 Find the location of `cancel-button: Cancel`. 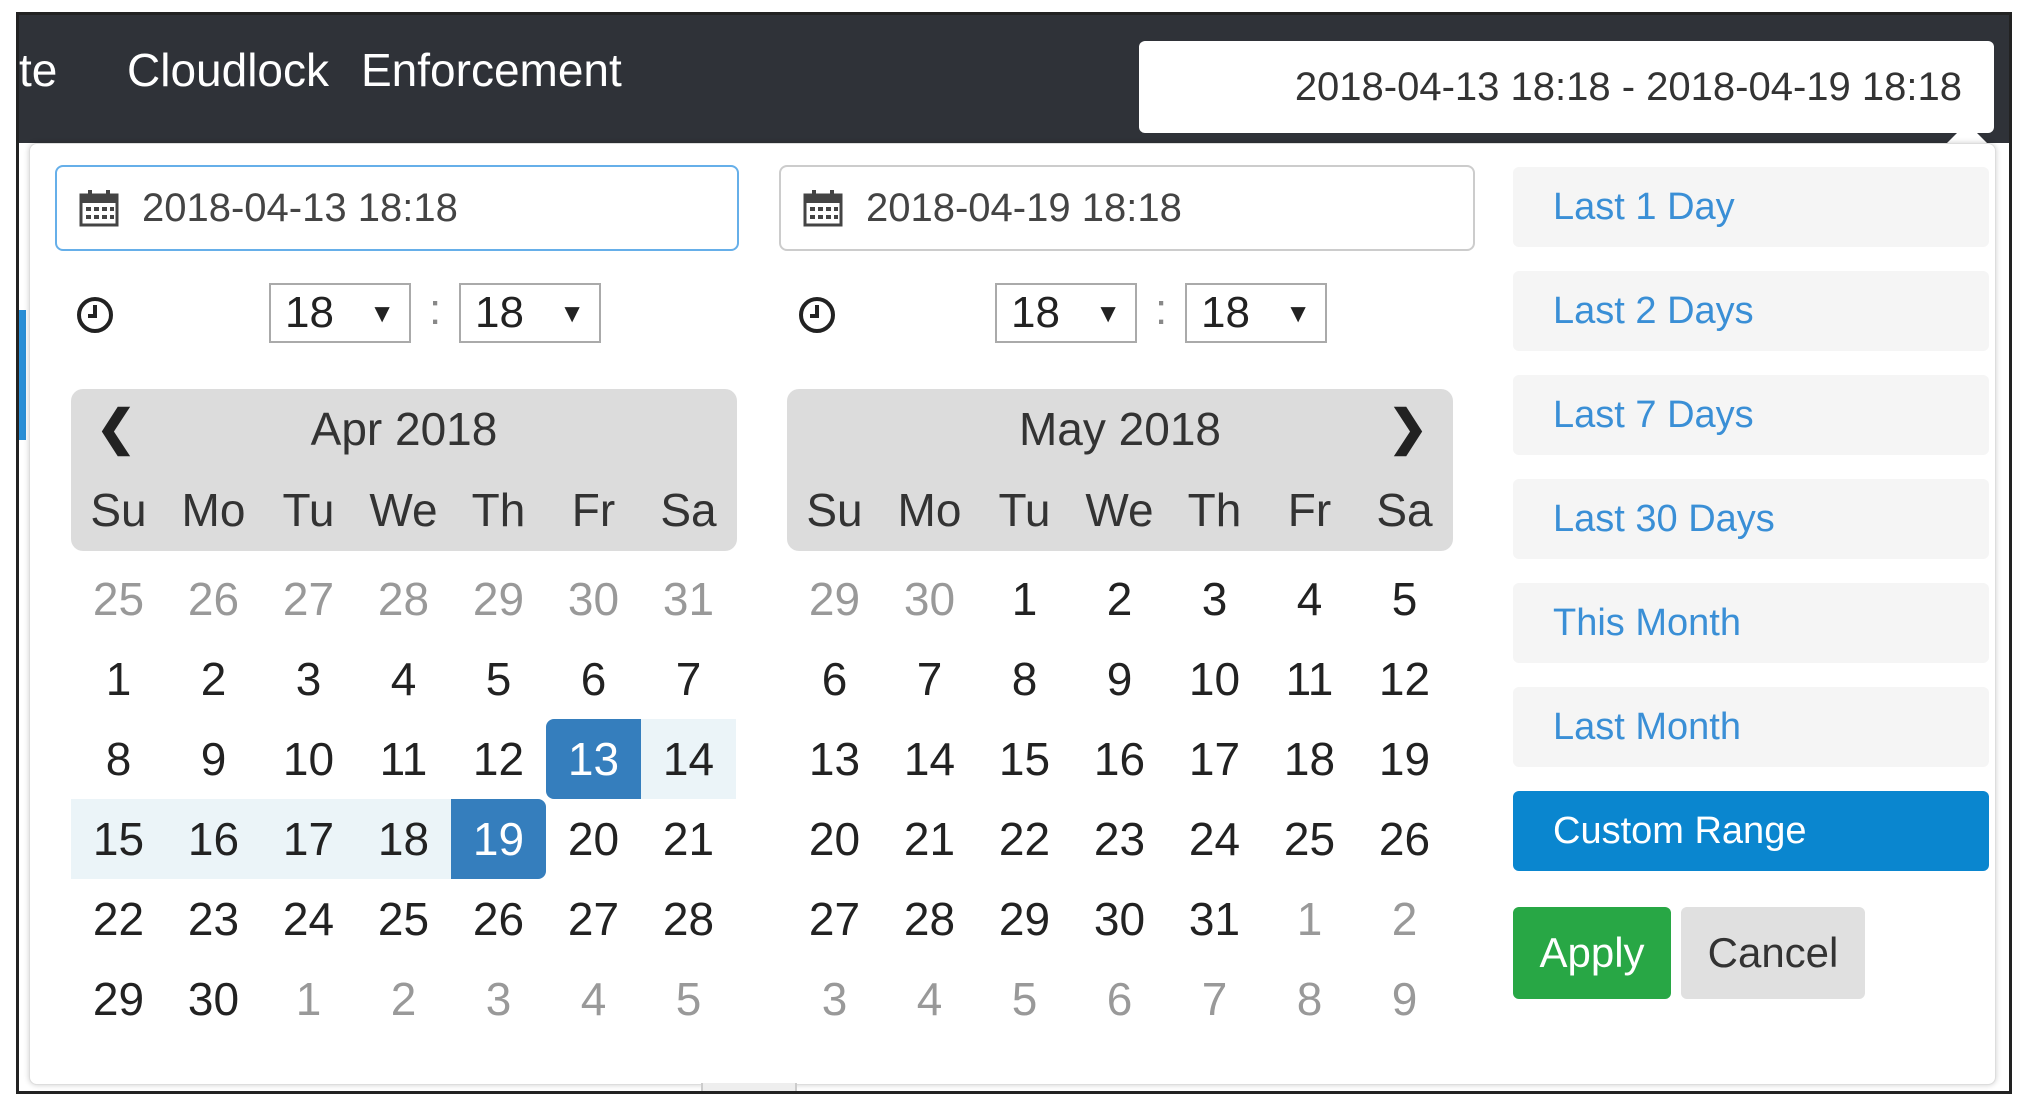

cancel-button: Cancel is located at coordinates (1773, 953).